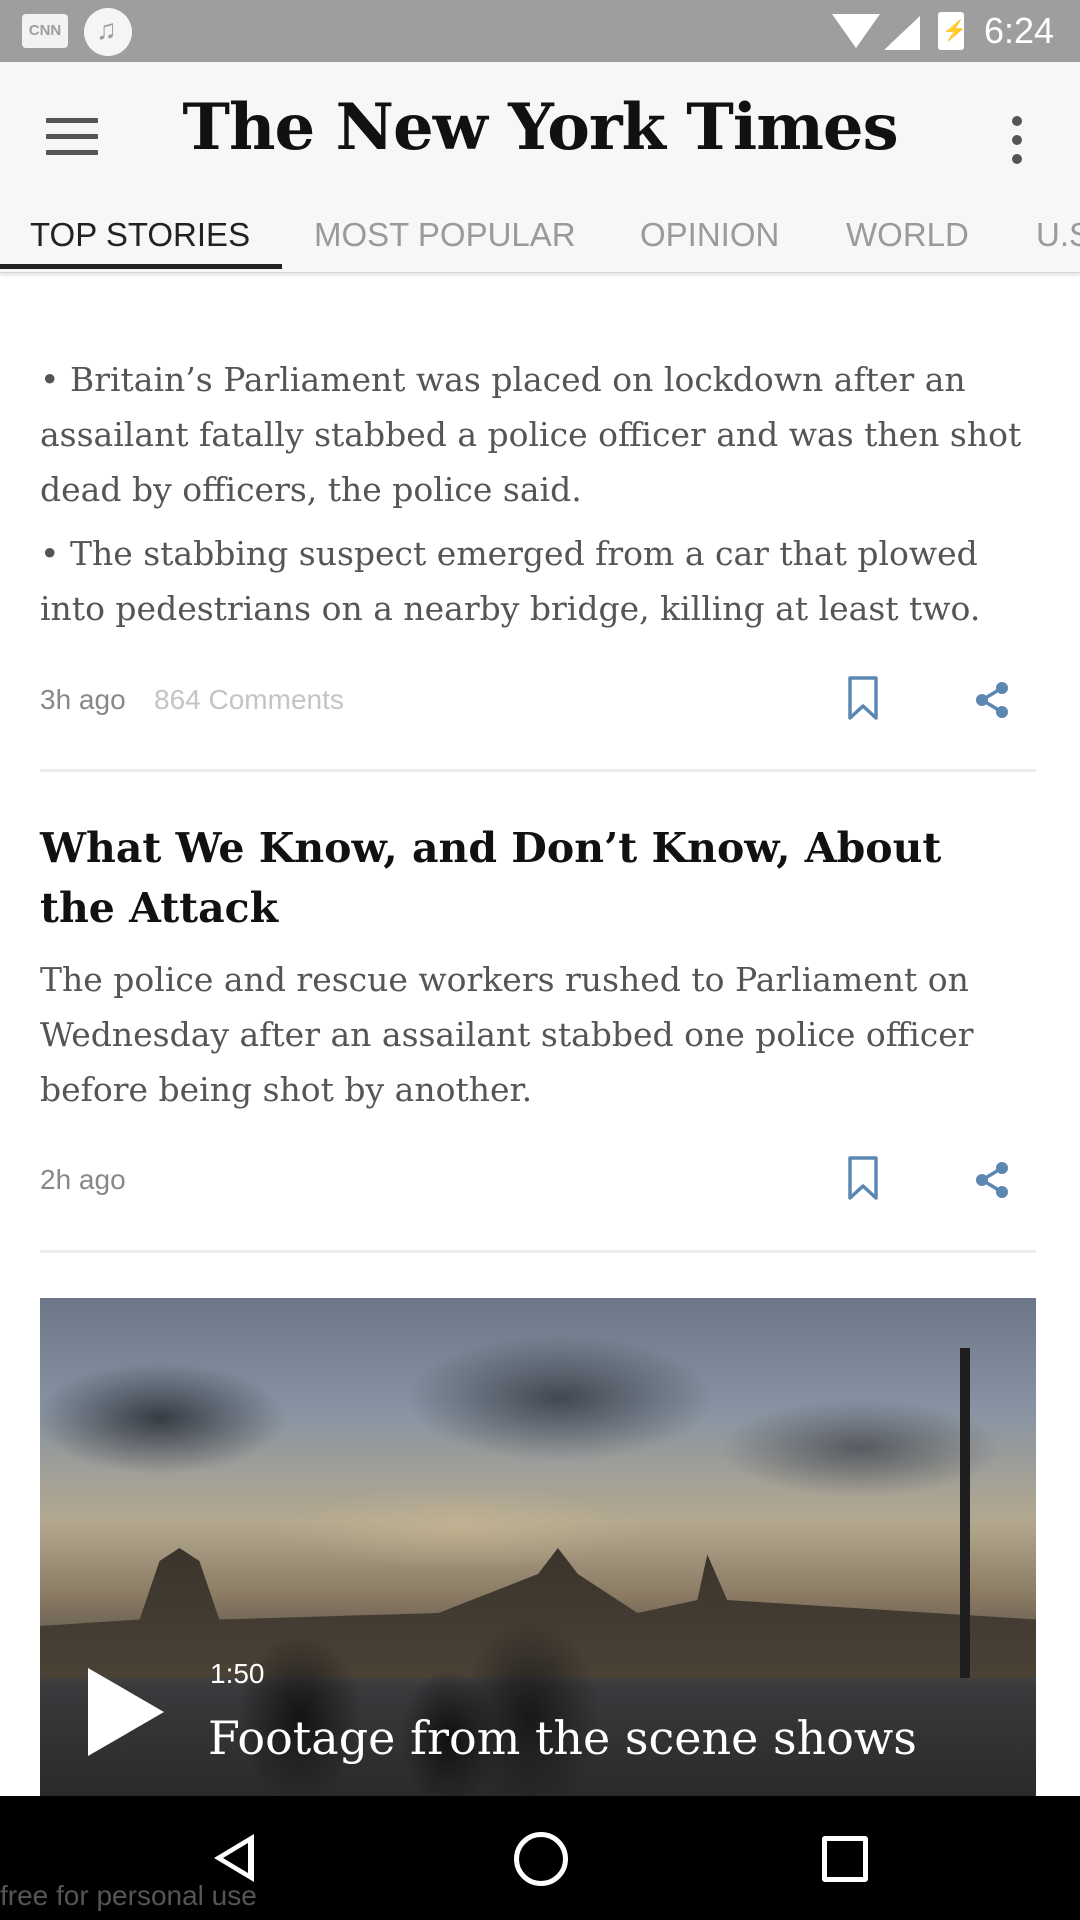  I want to click on music-icon, so click(108, 32).